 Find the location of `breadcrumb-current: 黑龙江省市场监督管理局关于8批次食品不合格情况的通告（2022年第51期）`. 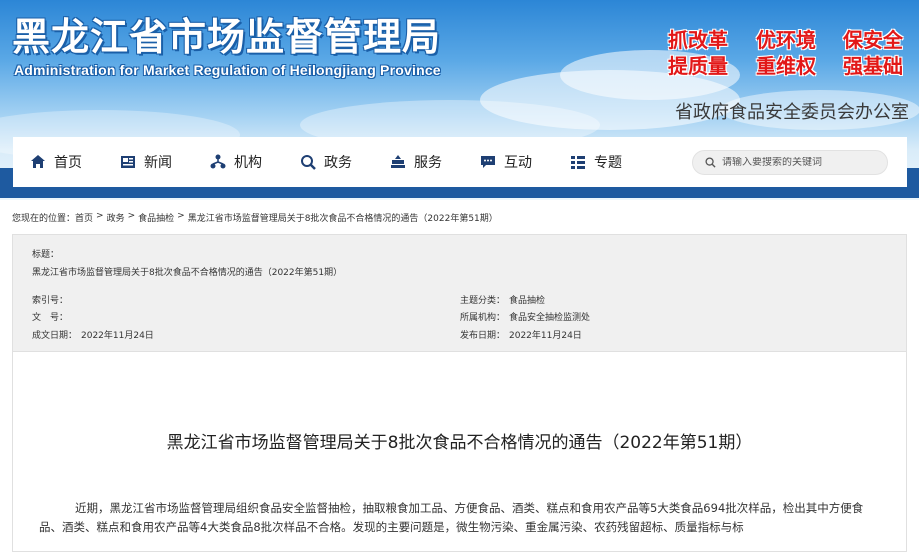

breadcrumb-current: 黑龙江省市场监督管理局关于8批次食品不合格情况的通告（2022年第51期） is located at coordinates (342, 219).